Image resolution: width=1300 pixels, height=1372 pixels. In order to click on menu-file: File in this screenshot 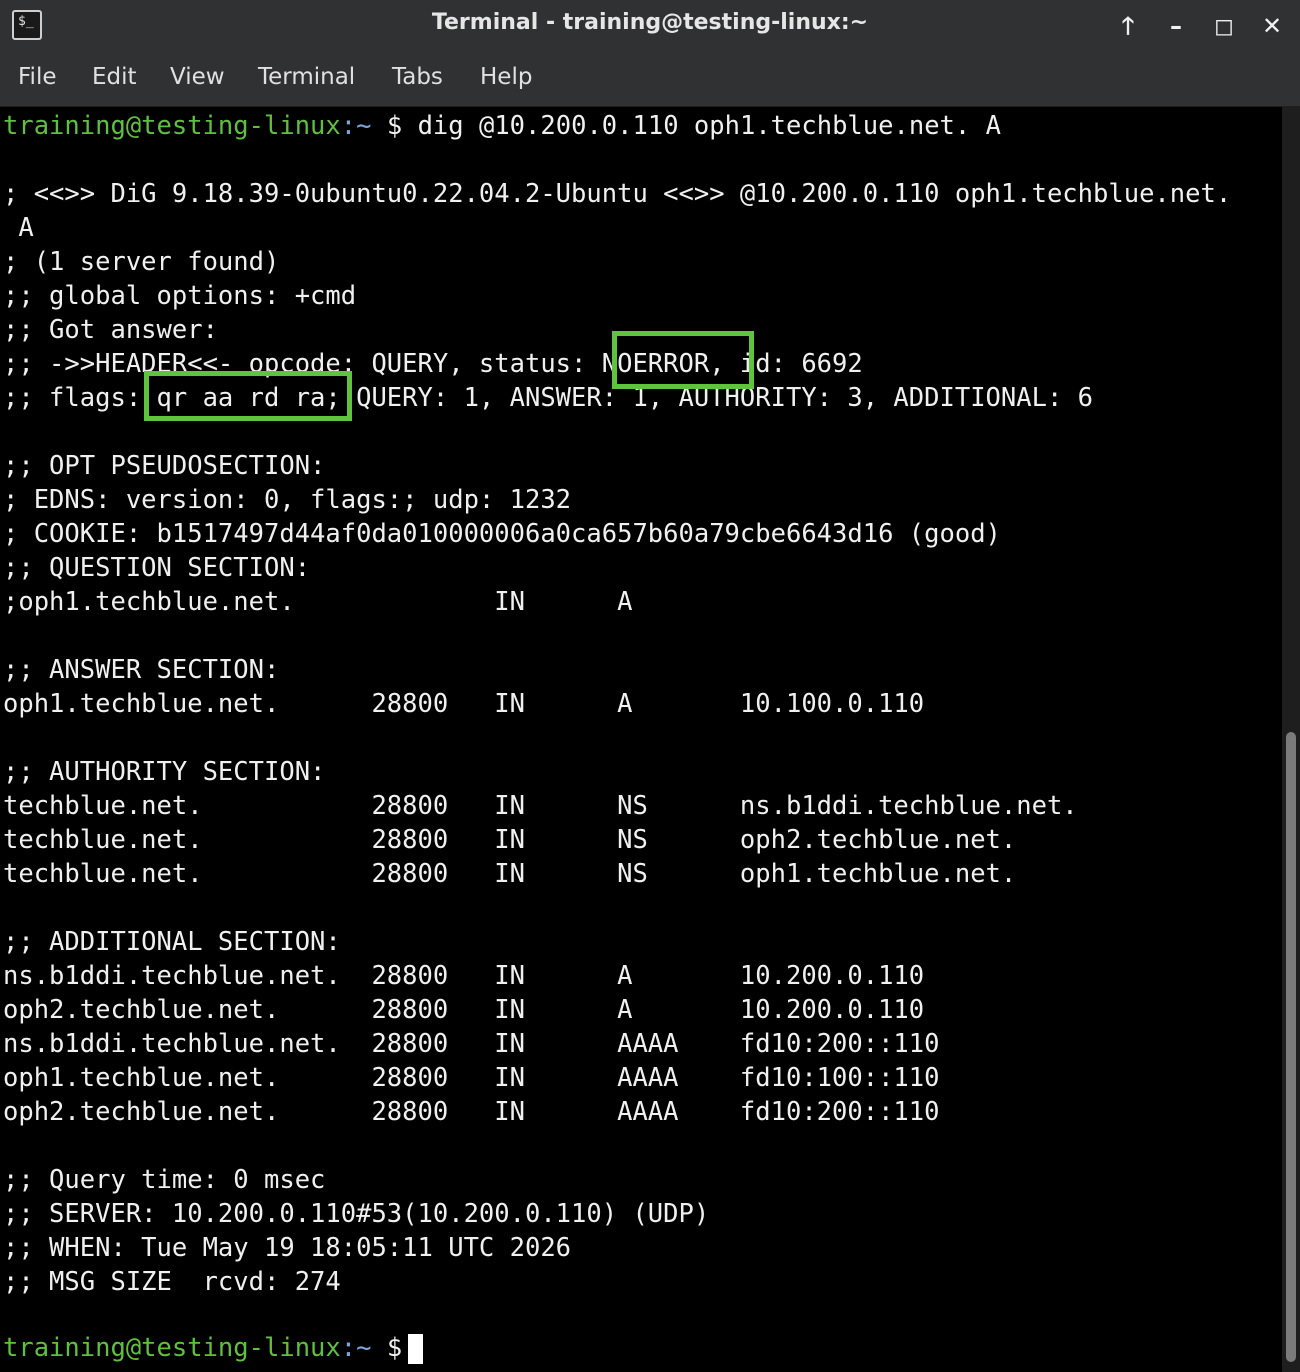, I will do `click(37, 77)`.